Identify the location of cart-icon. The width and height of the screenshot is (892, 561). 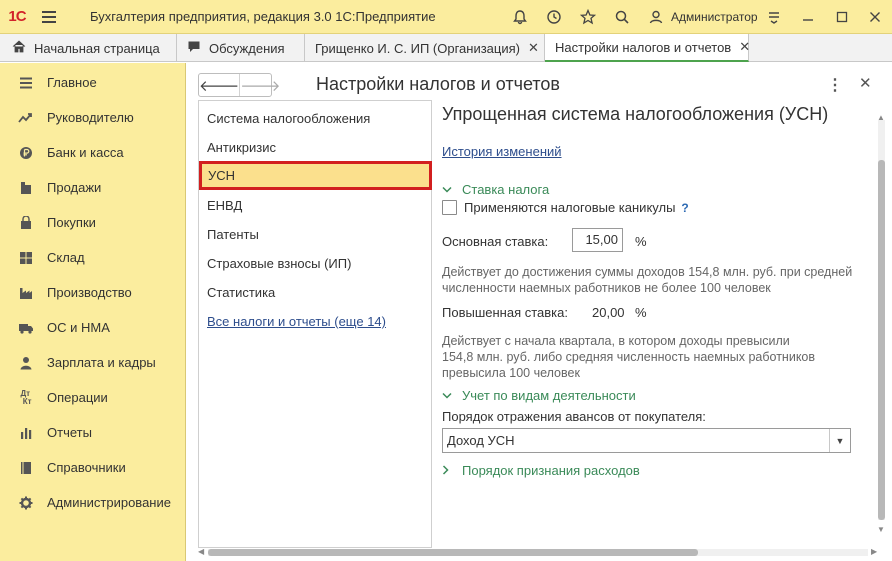
(26, 188).